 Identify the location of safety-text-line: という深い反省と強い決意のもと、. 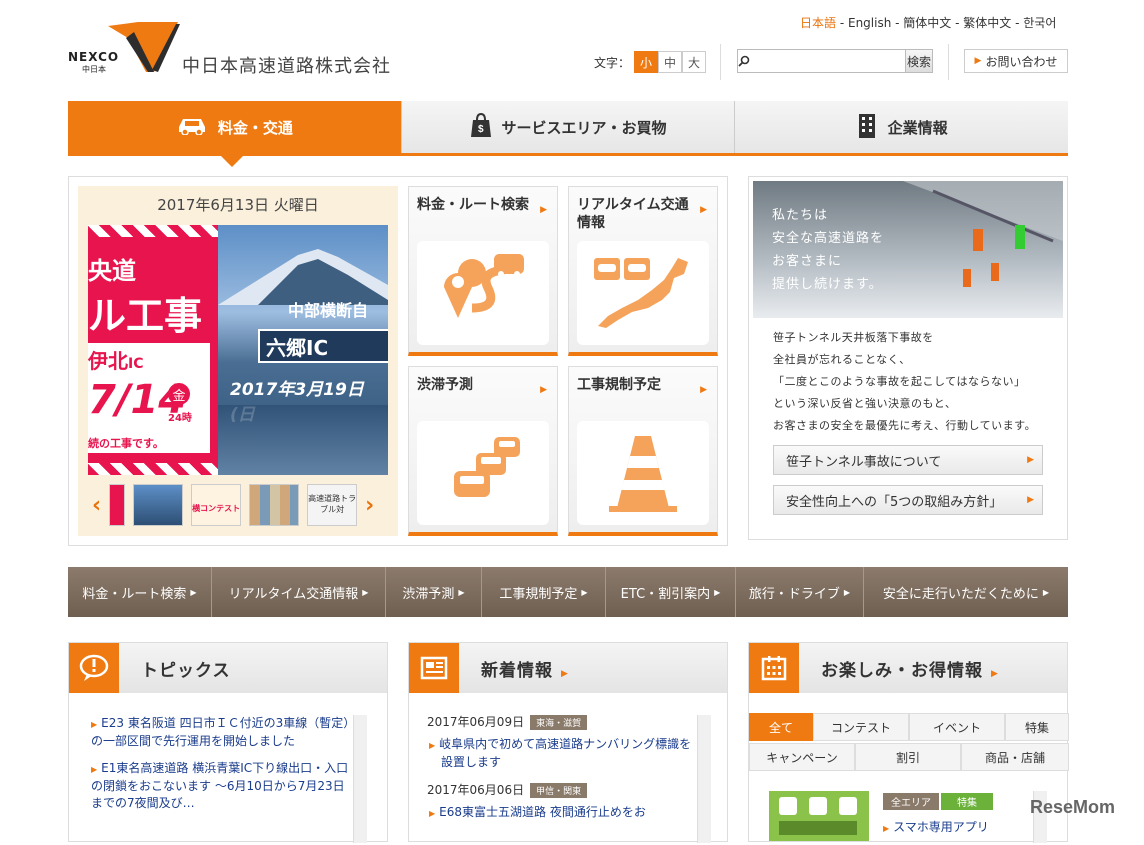
(865, 403).